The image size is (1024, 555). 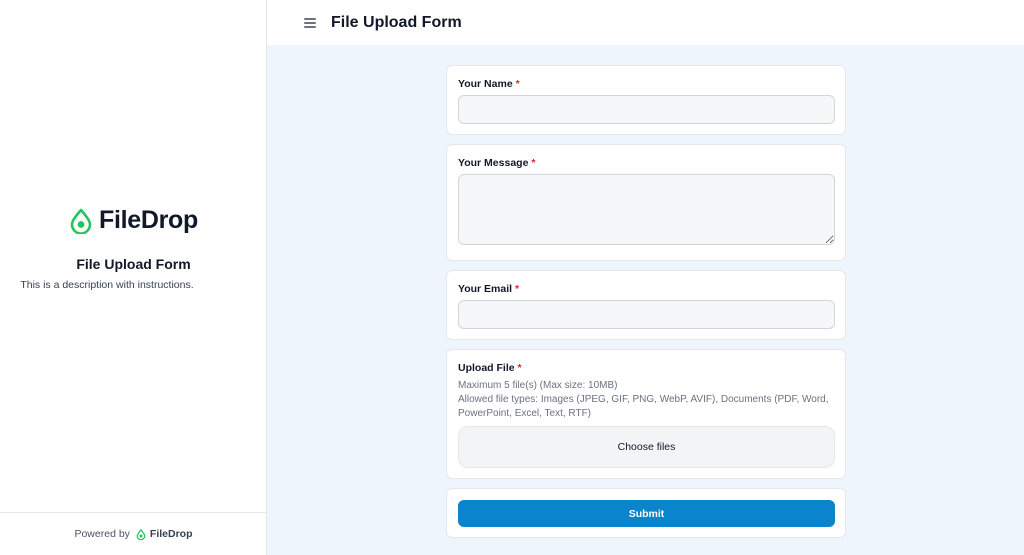 What do you see at coordinates (646, 209) in the screenshot?
I see `message-textarea` at bounding box center [646, 209].